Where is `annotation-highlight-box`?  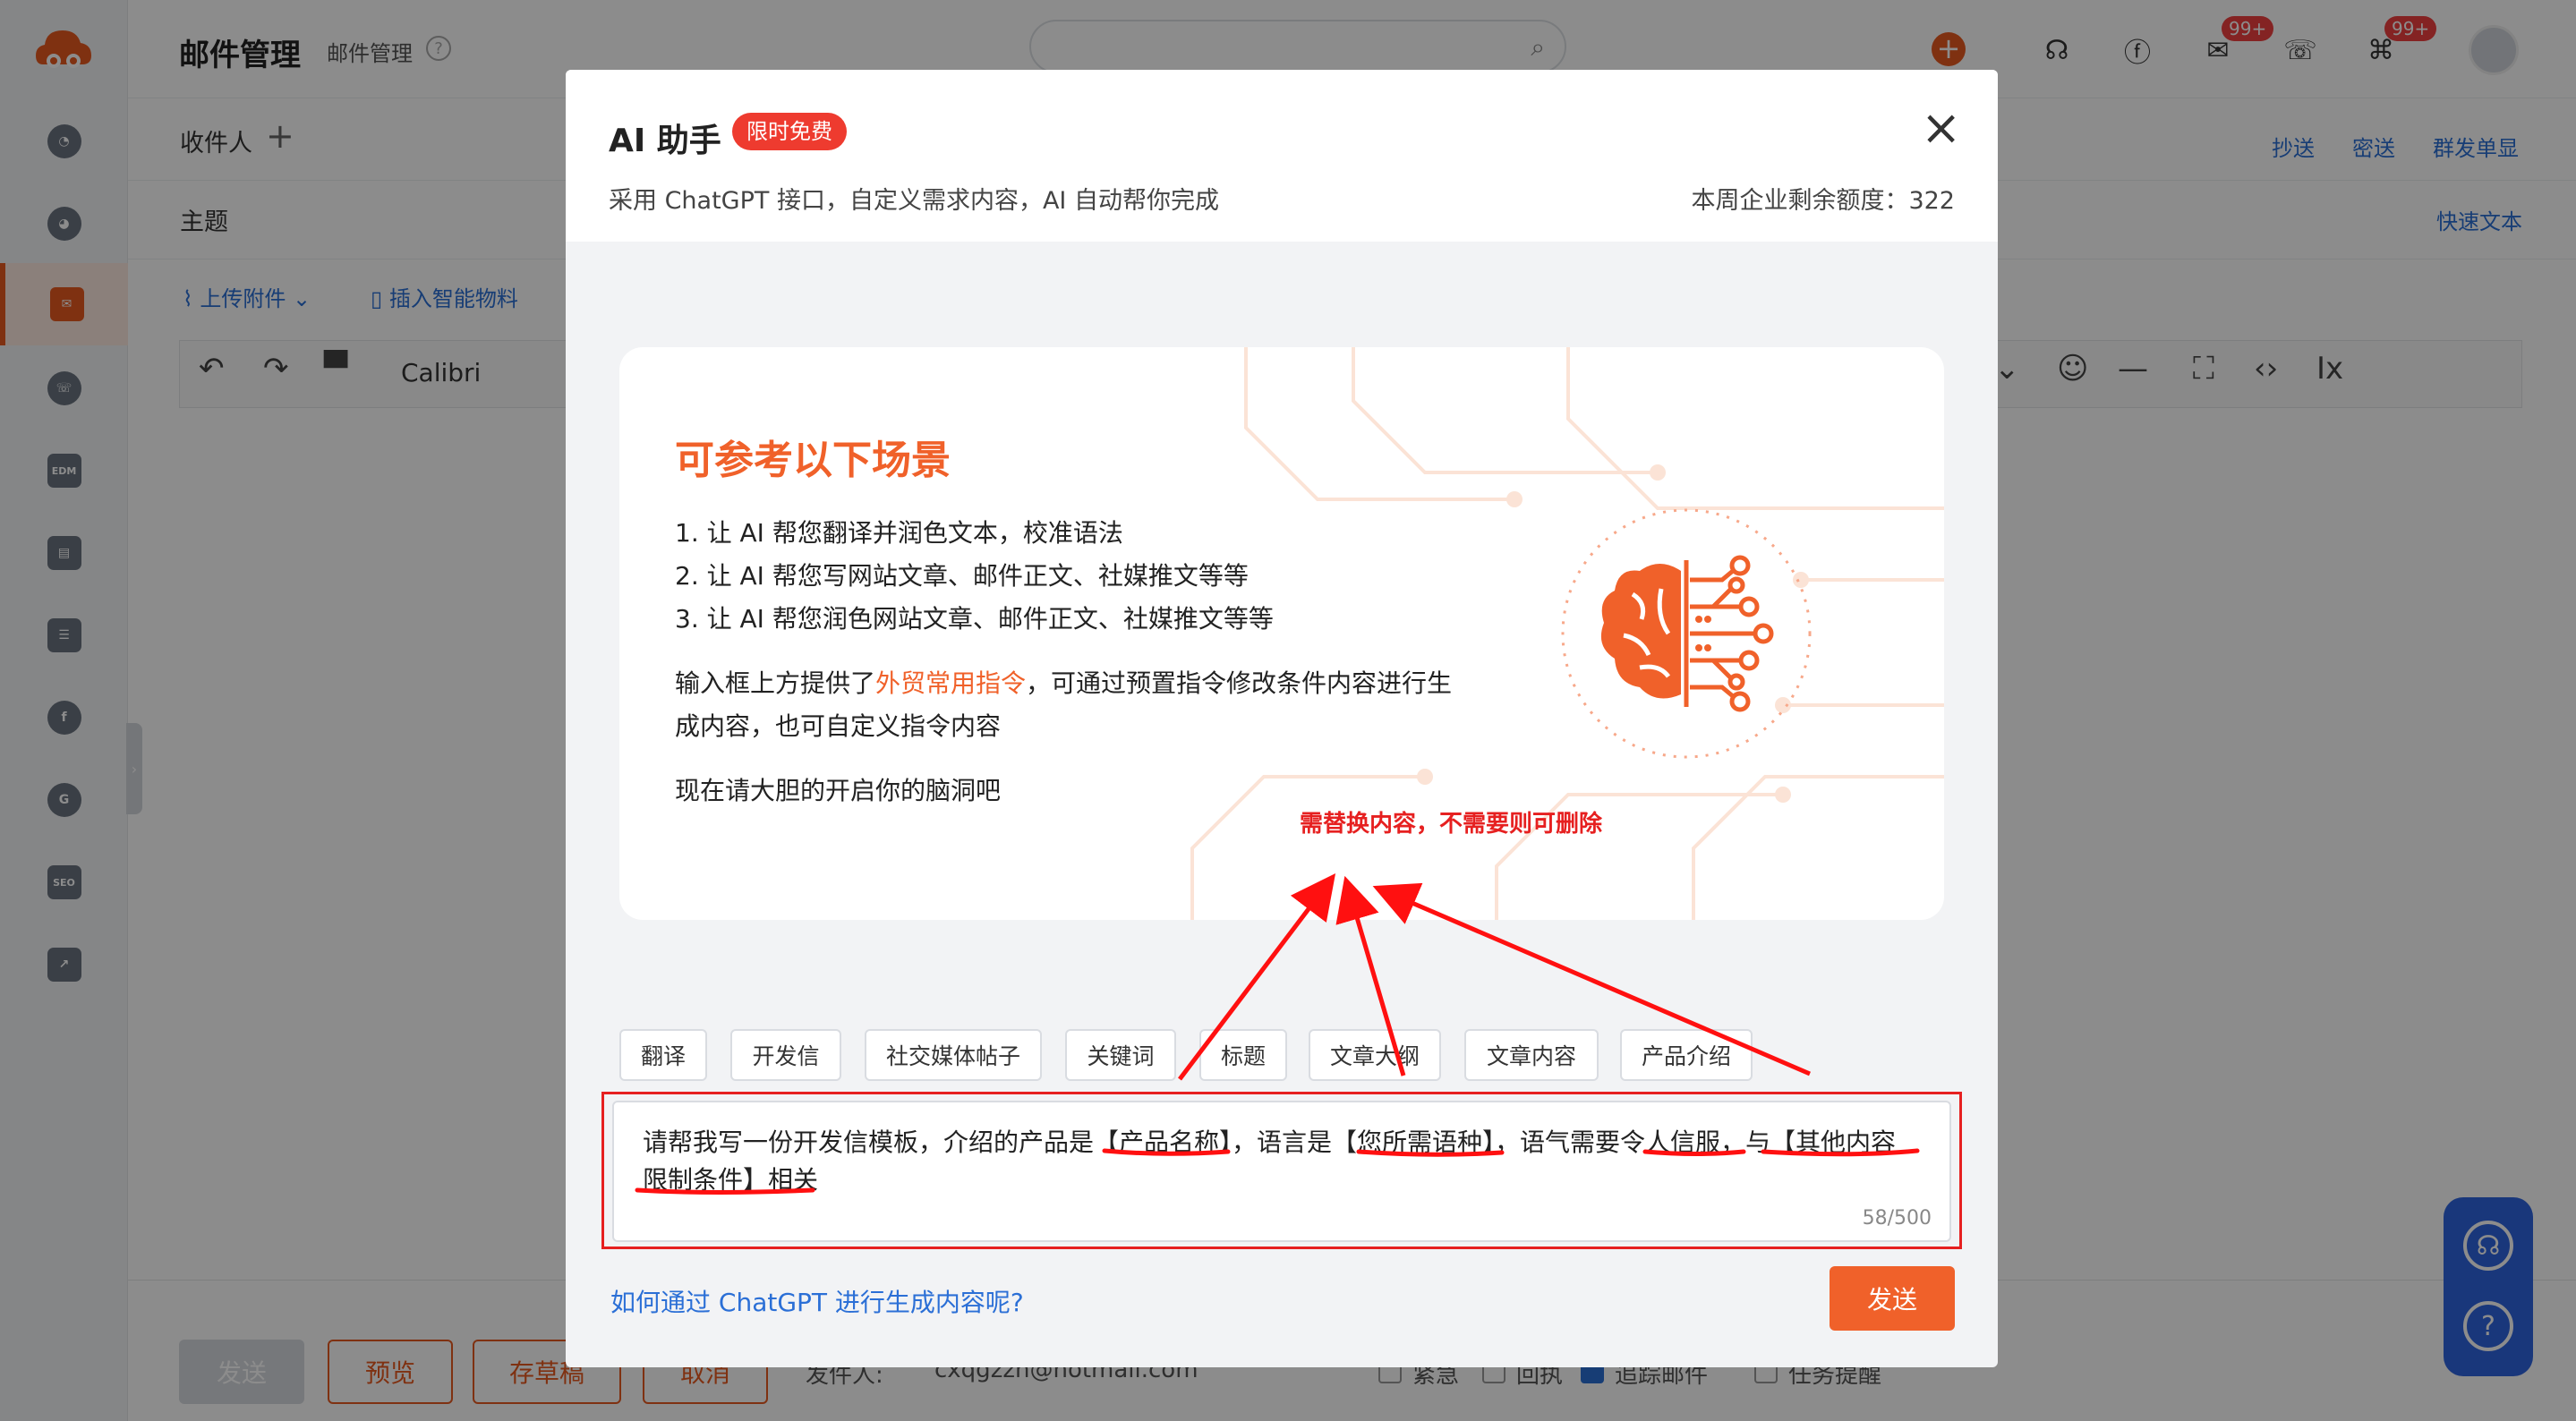
annotation-highlight-box is located at coordinates (1281, 1170).